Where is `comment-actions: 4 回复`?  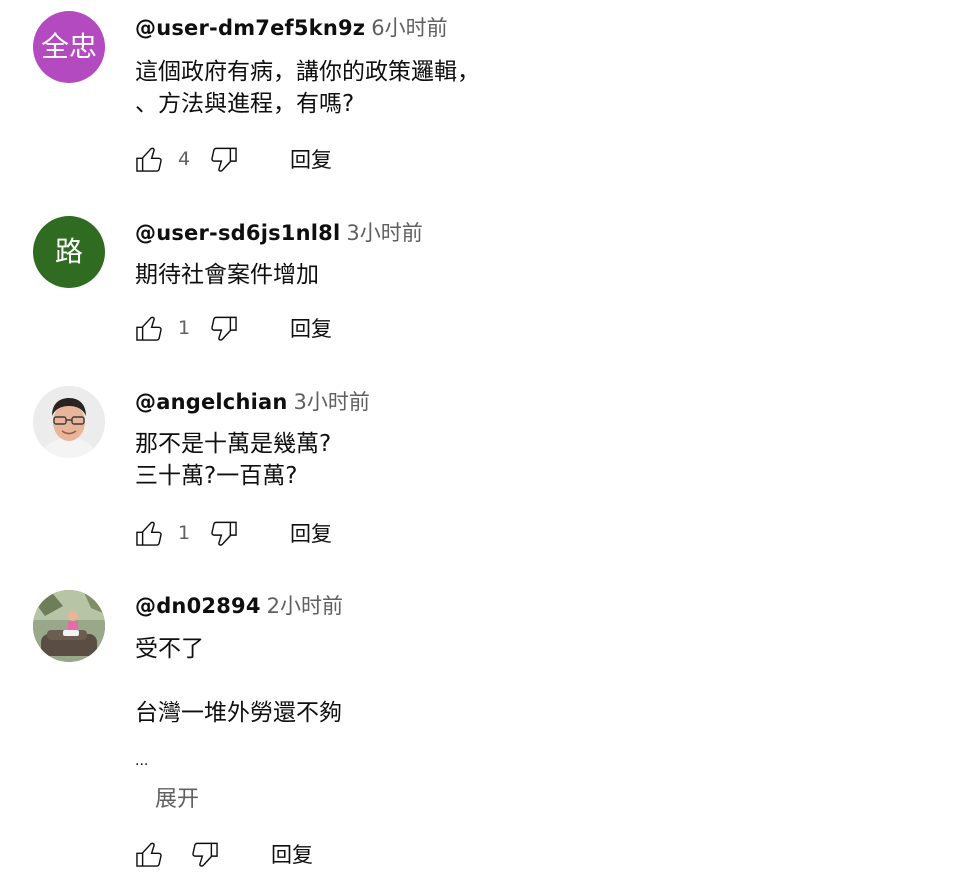
comment-actions: 4 回复 is located at coordinates (231, 159).